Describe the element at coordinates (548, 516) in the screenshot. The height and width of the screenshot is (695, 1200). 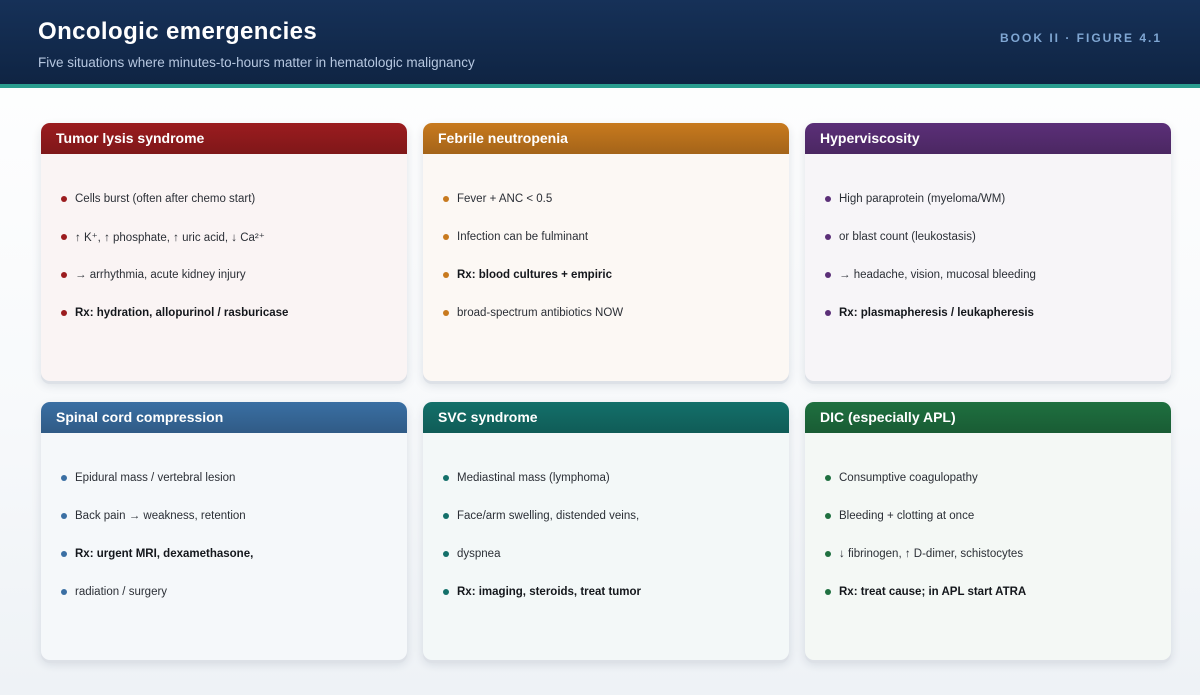
I see `bullet-text: Face/arm swelling, distended veins,` at that location.